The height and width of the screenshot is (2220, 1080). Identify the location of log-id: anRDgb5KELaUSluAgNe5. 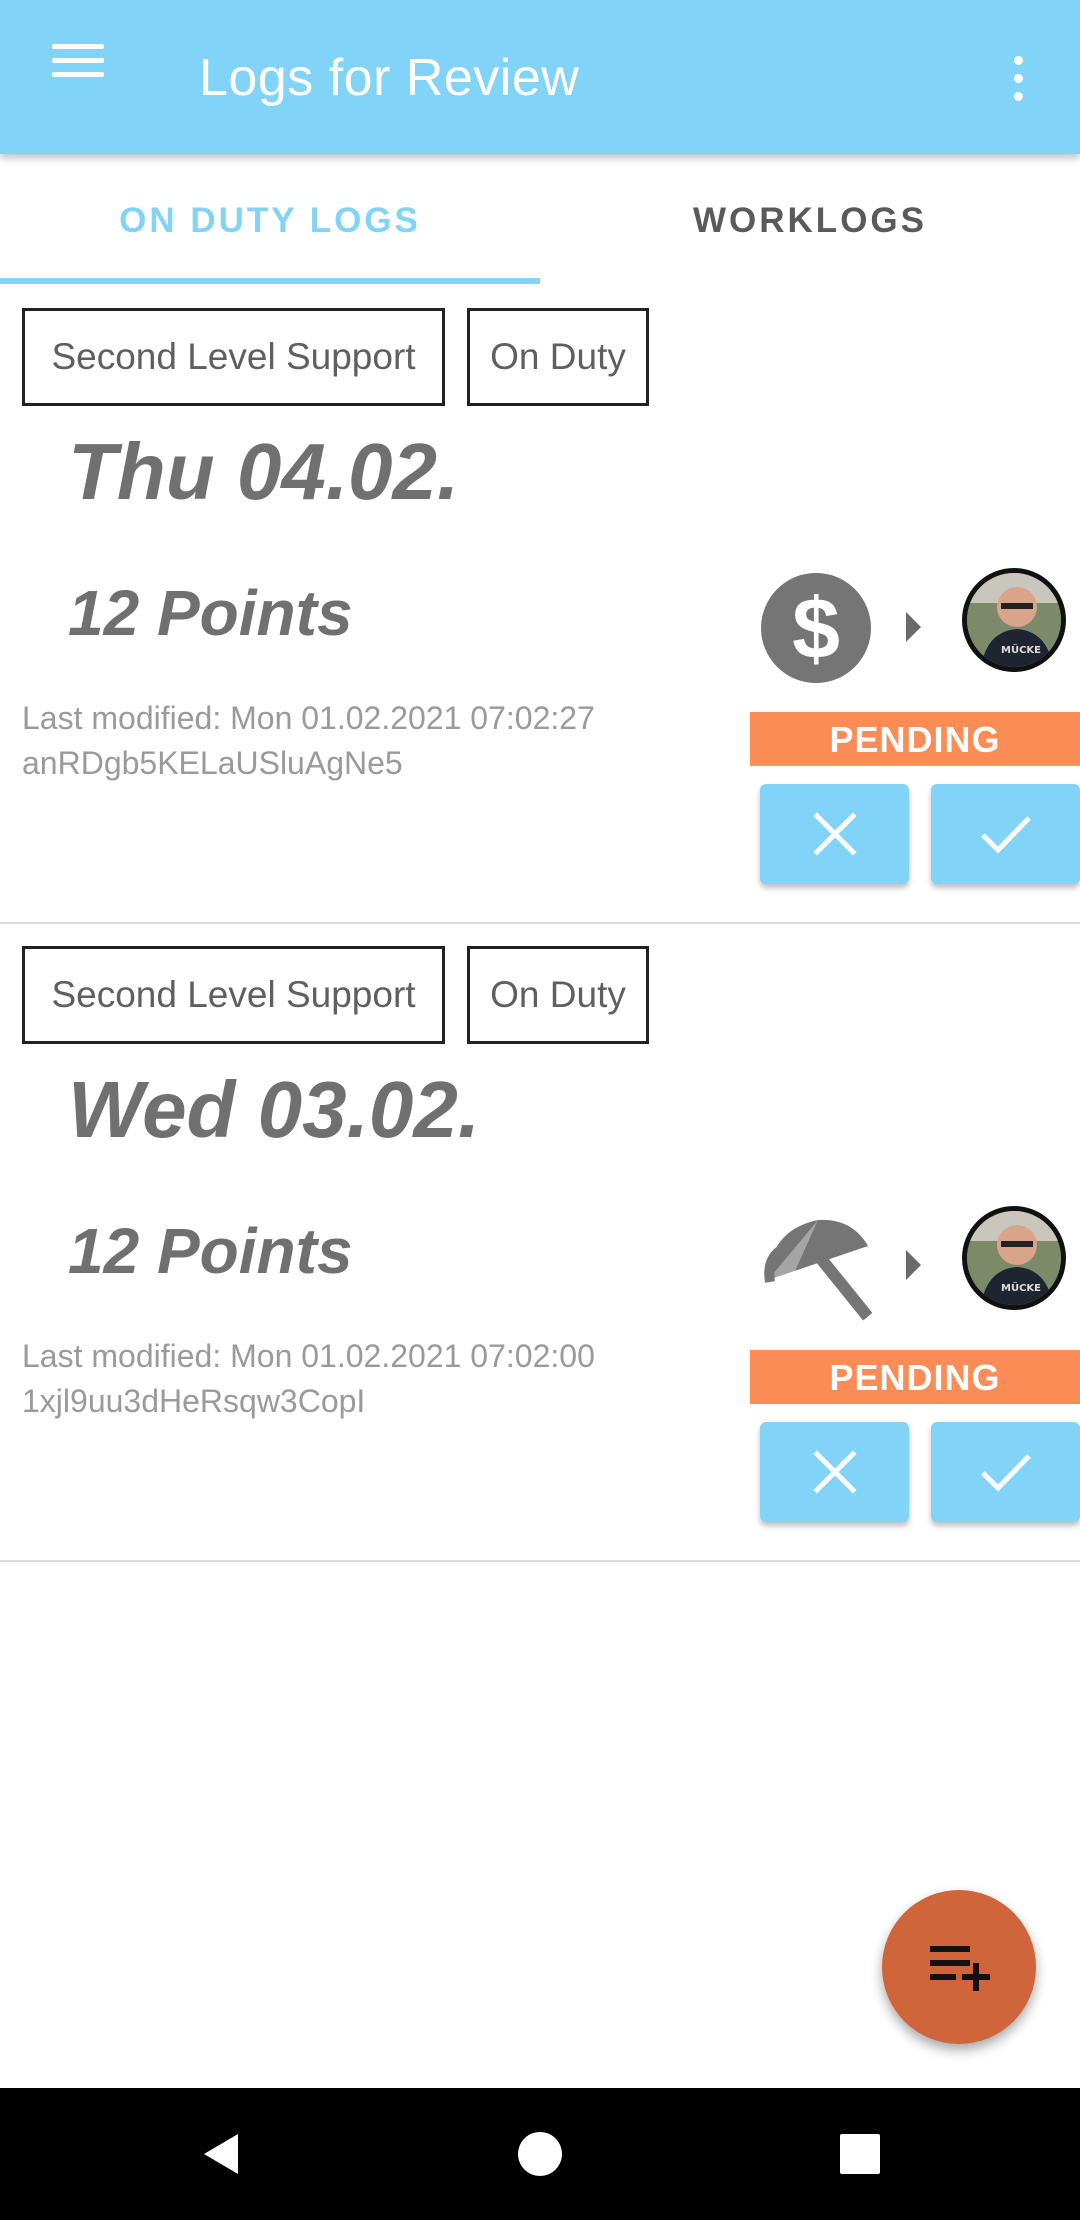
(212, 763).